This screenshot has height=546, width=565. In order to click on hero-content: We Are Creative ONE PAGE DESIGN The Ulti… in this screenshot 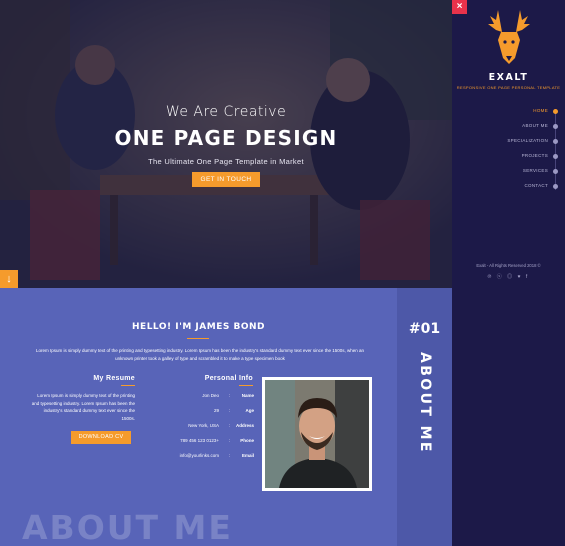, I will do `click(226, 145)`.